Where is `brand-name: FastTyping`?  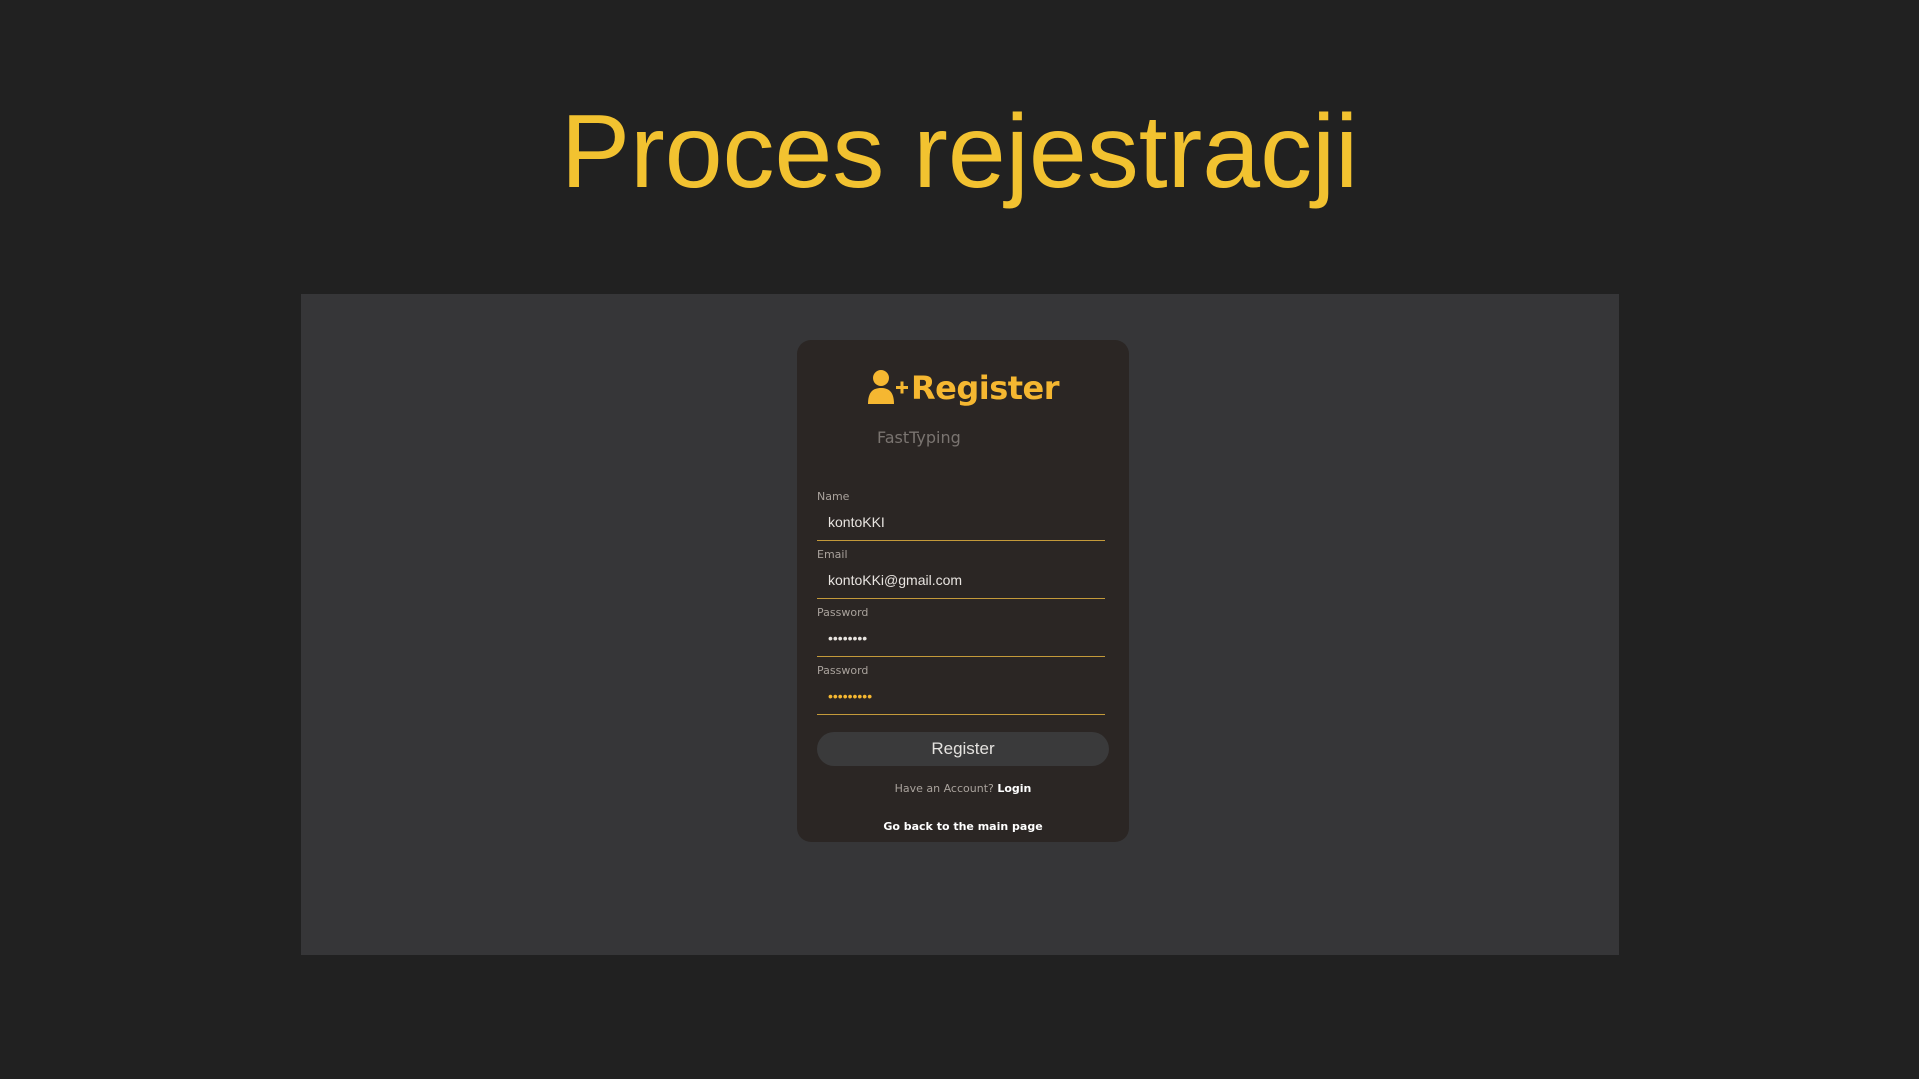 brand-name: FastTyping is located at coordinates (919, 437).